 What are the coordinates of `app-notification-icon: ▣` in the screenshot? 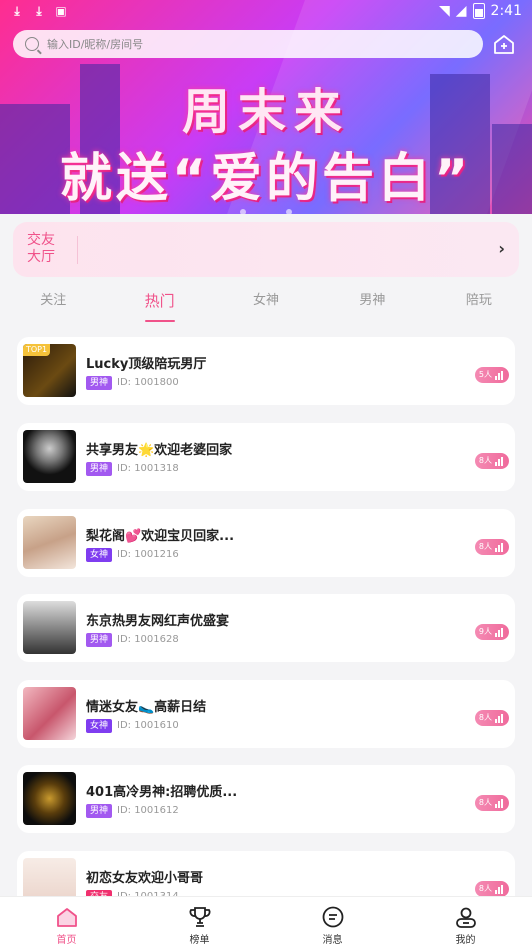 It's located at (61, 11).